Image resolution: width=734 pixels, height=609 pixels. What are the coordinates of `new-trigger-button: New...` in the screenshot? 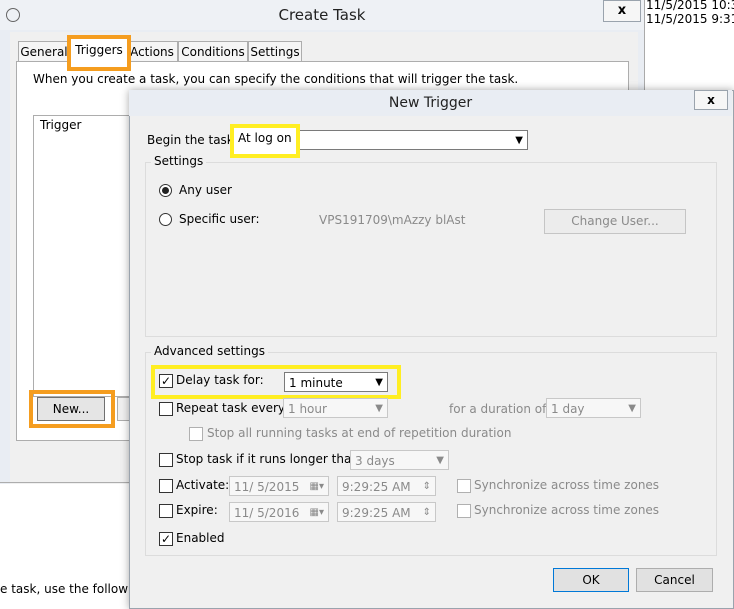 It's located at (71, 409).